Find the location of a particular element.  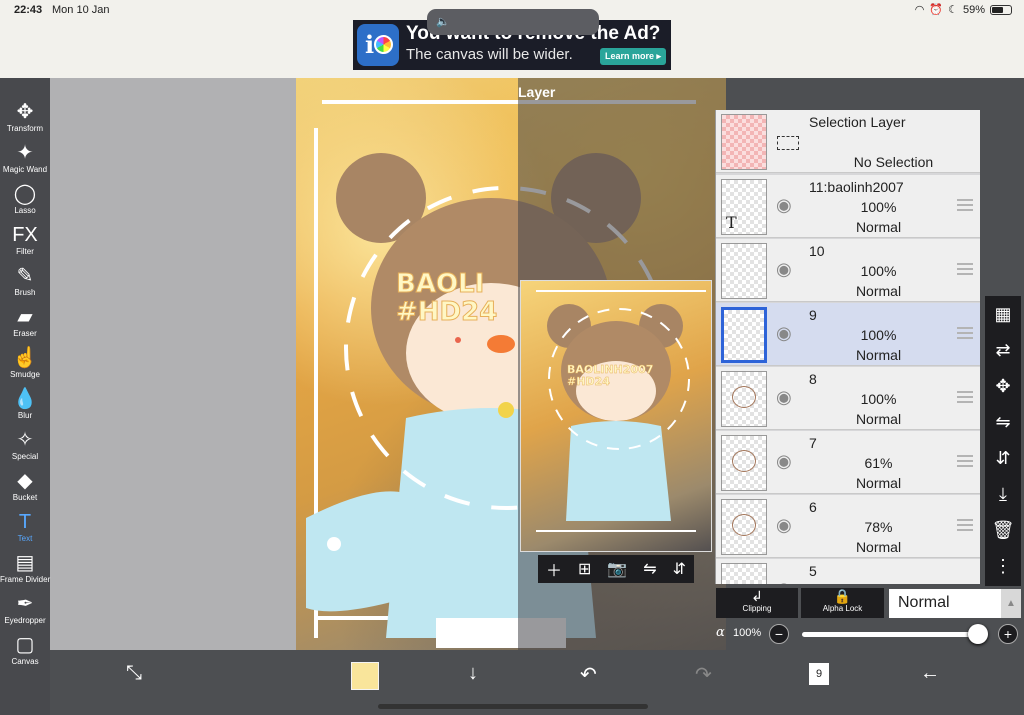

layer-name: 8 is located at coordinates (813, 379).